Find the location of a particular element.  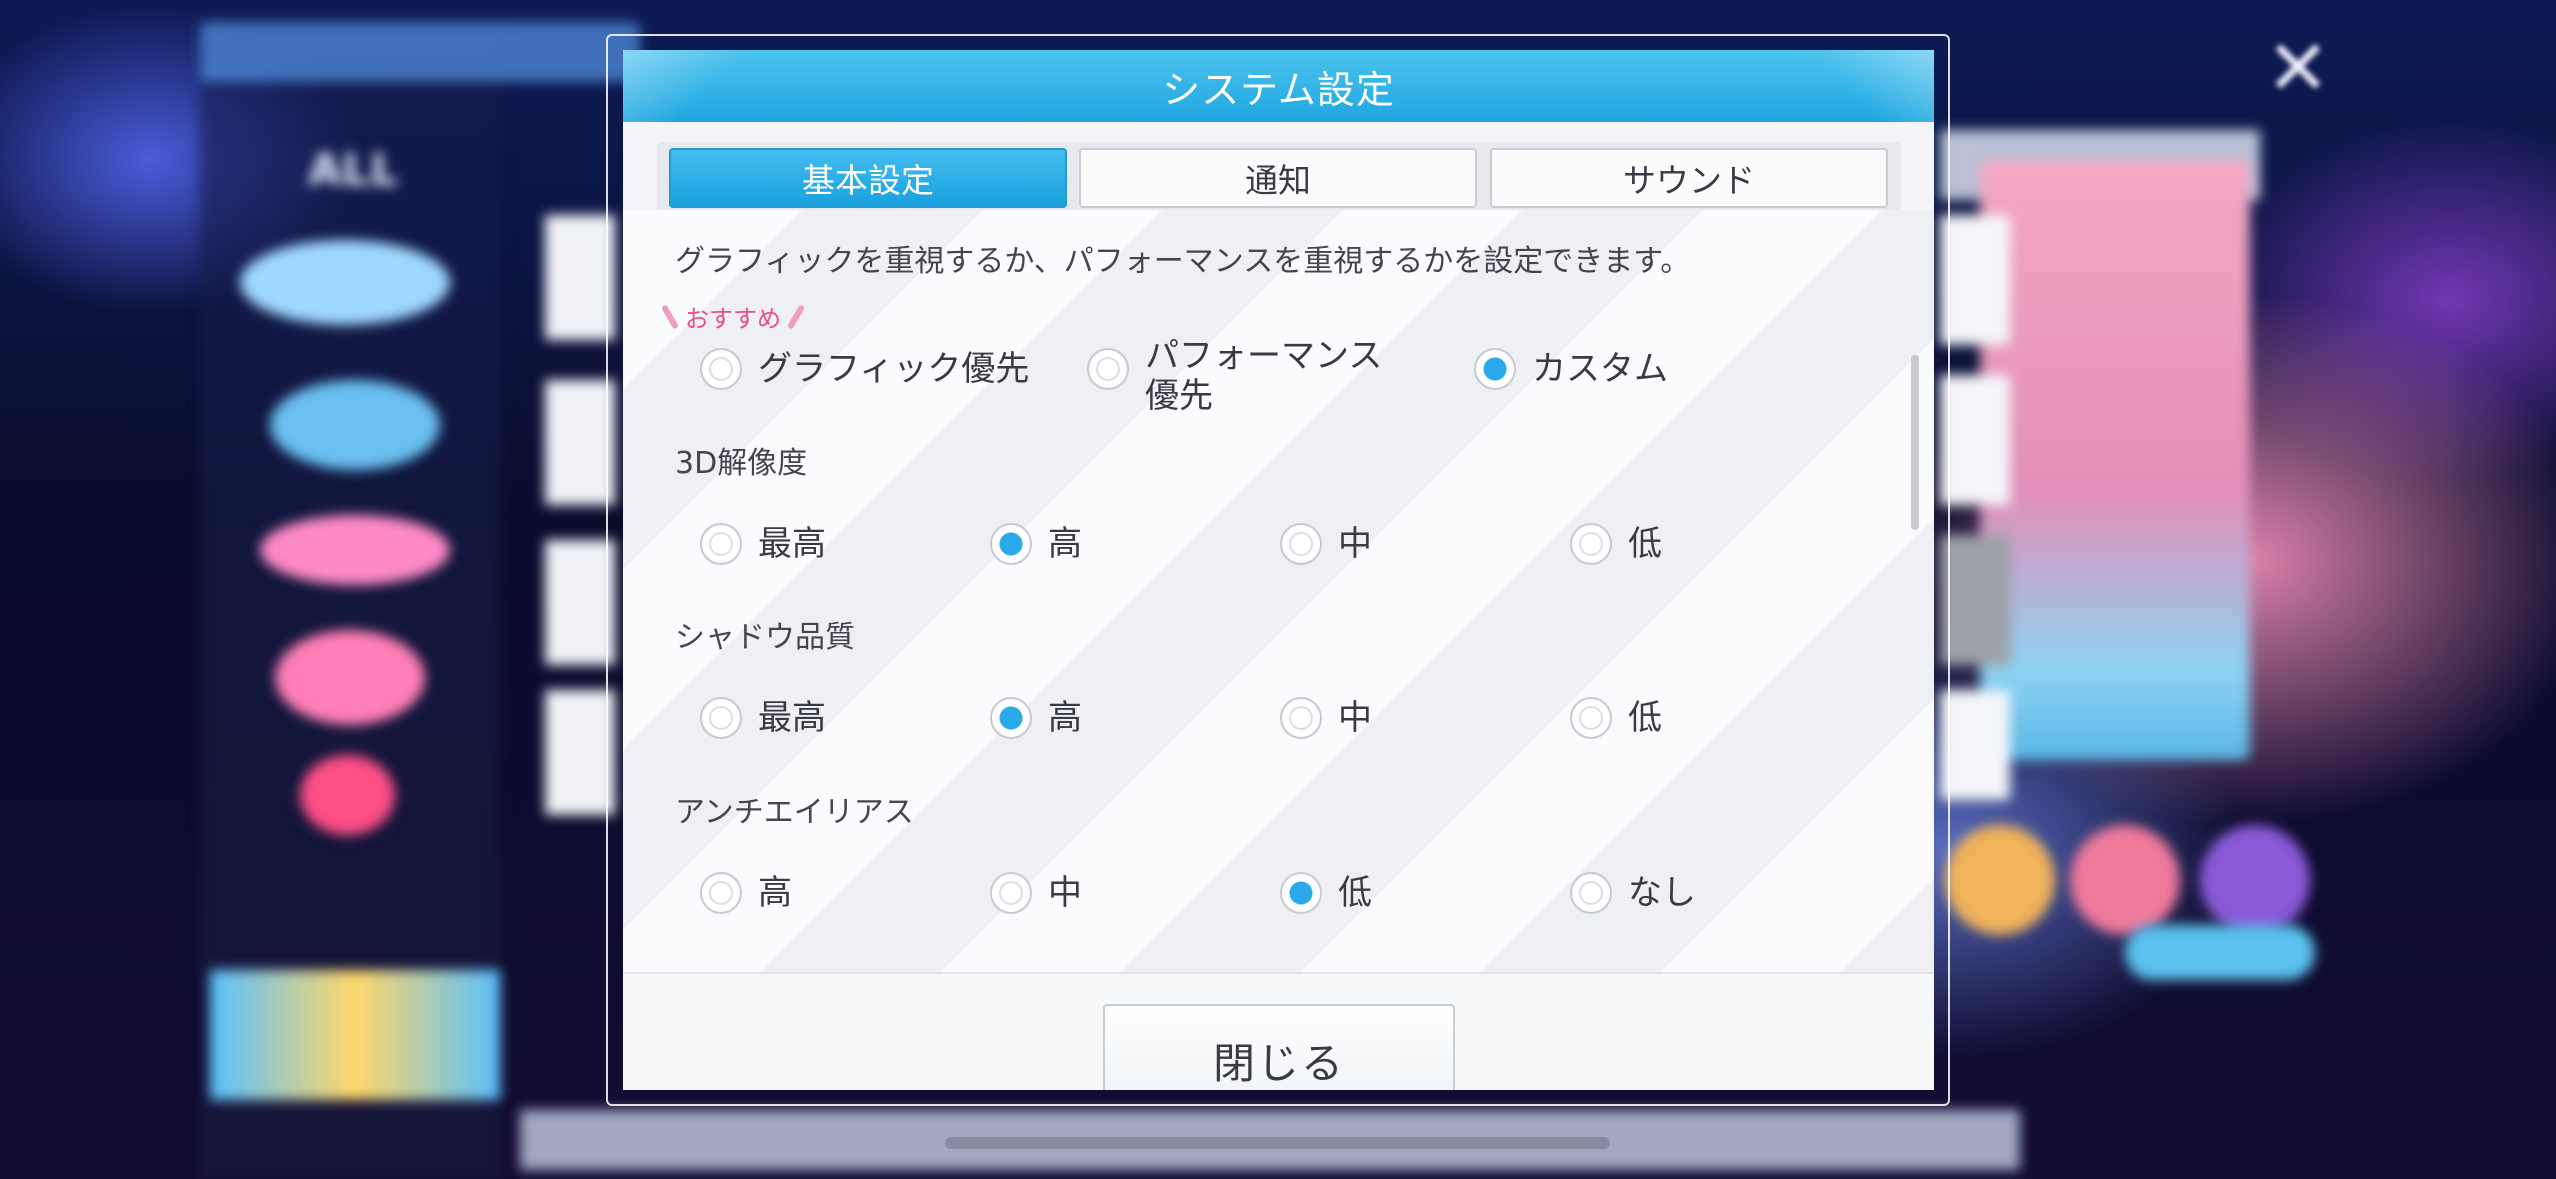

home-indicator is located at coordinates (1277, 1143).